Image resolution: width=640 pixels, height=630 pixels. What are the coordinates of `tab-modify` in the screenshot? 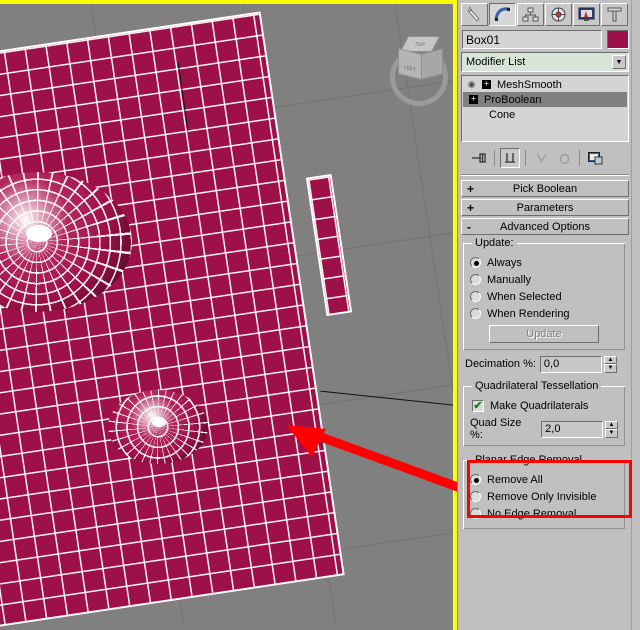 It's located at (502, 14).